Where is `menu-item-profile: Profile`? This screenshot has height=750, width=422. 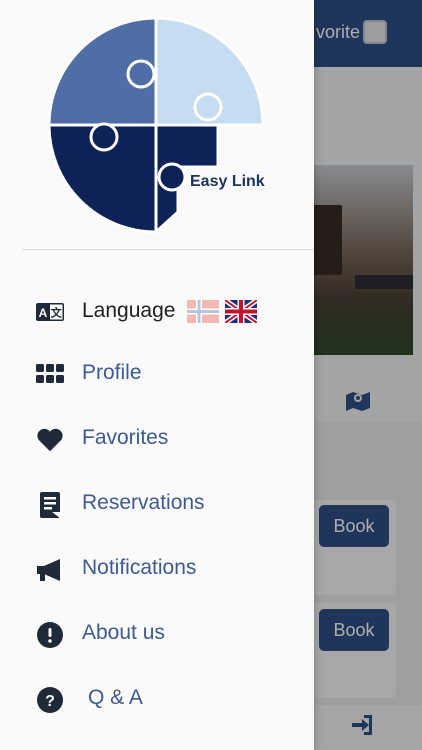
menu-item-profile: Profile is located at coordinates (157, 374).